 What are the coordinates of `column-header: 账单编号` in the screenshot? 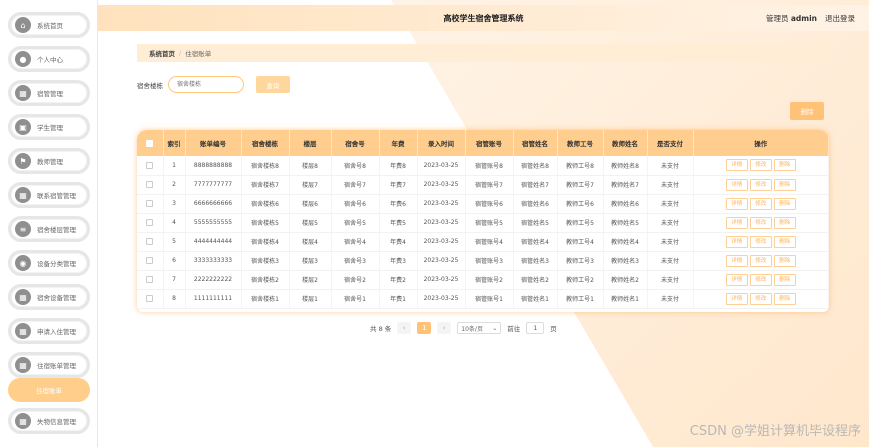 It's located at (213, 143).